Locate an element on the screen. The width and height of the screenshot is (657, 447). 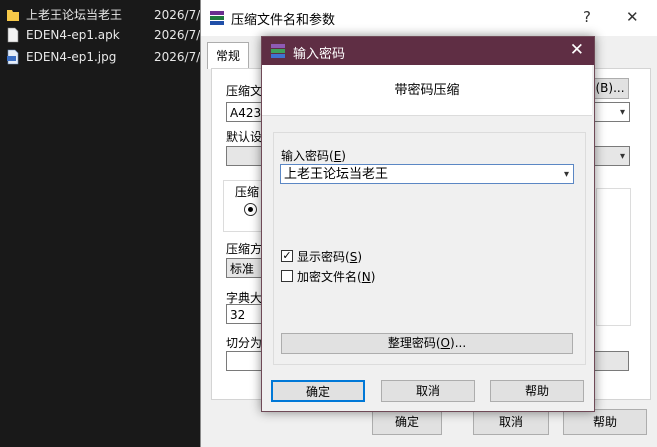
encrypt-names-checkbox is located at coordinates (287, 276).